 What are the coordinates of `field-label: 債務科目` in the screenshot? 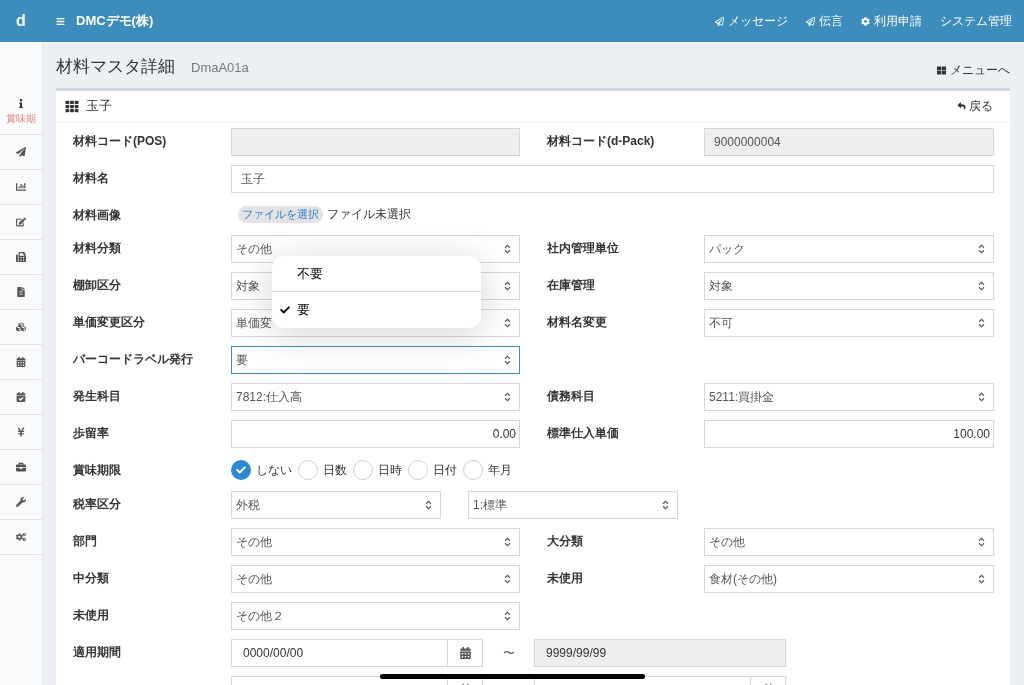 It's located at (571, 396).